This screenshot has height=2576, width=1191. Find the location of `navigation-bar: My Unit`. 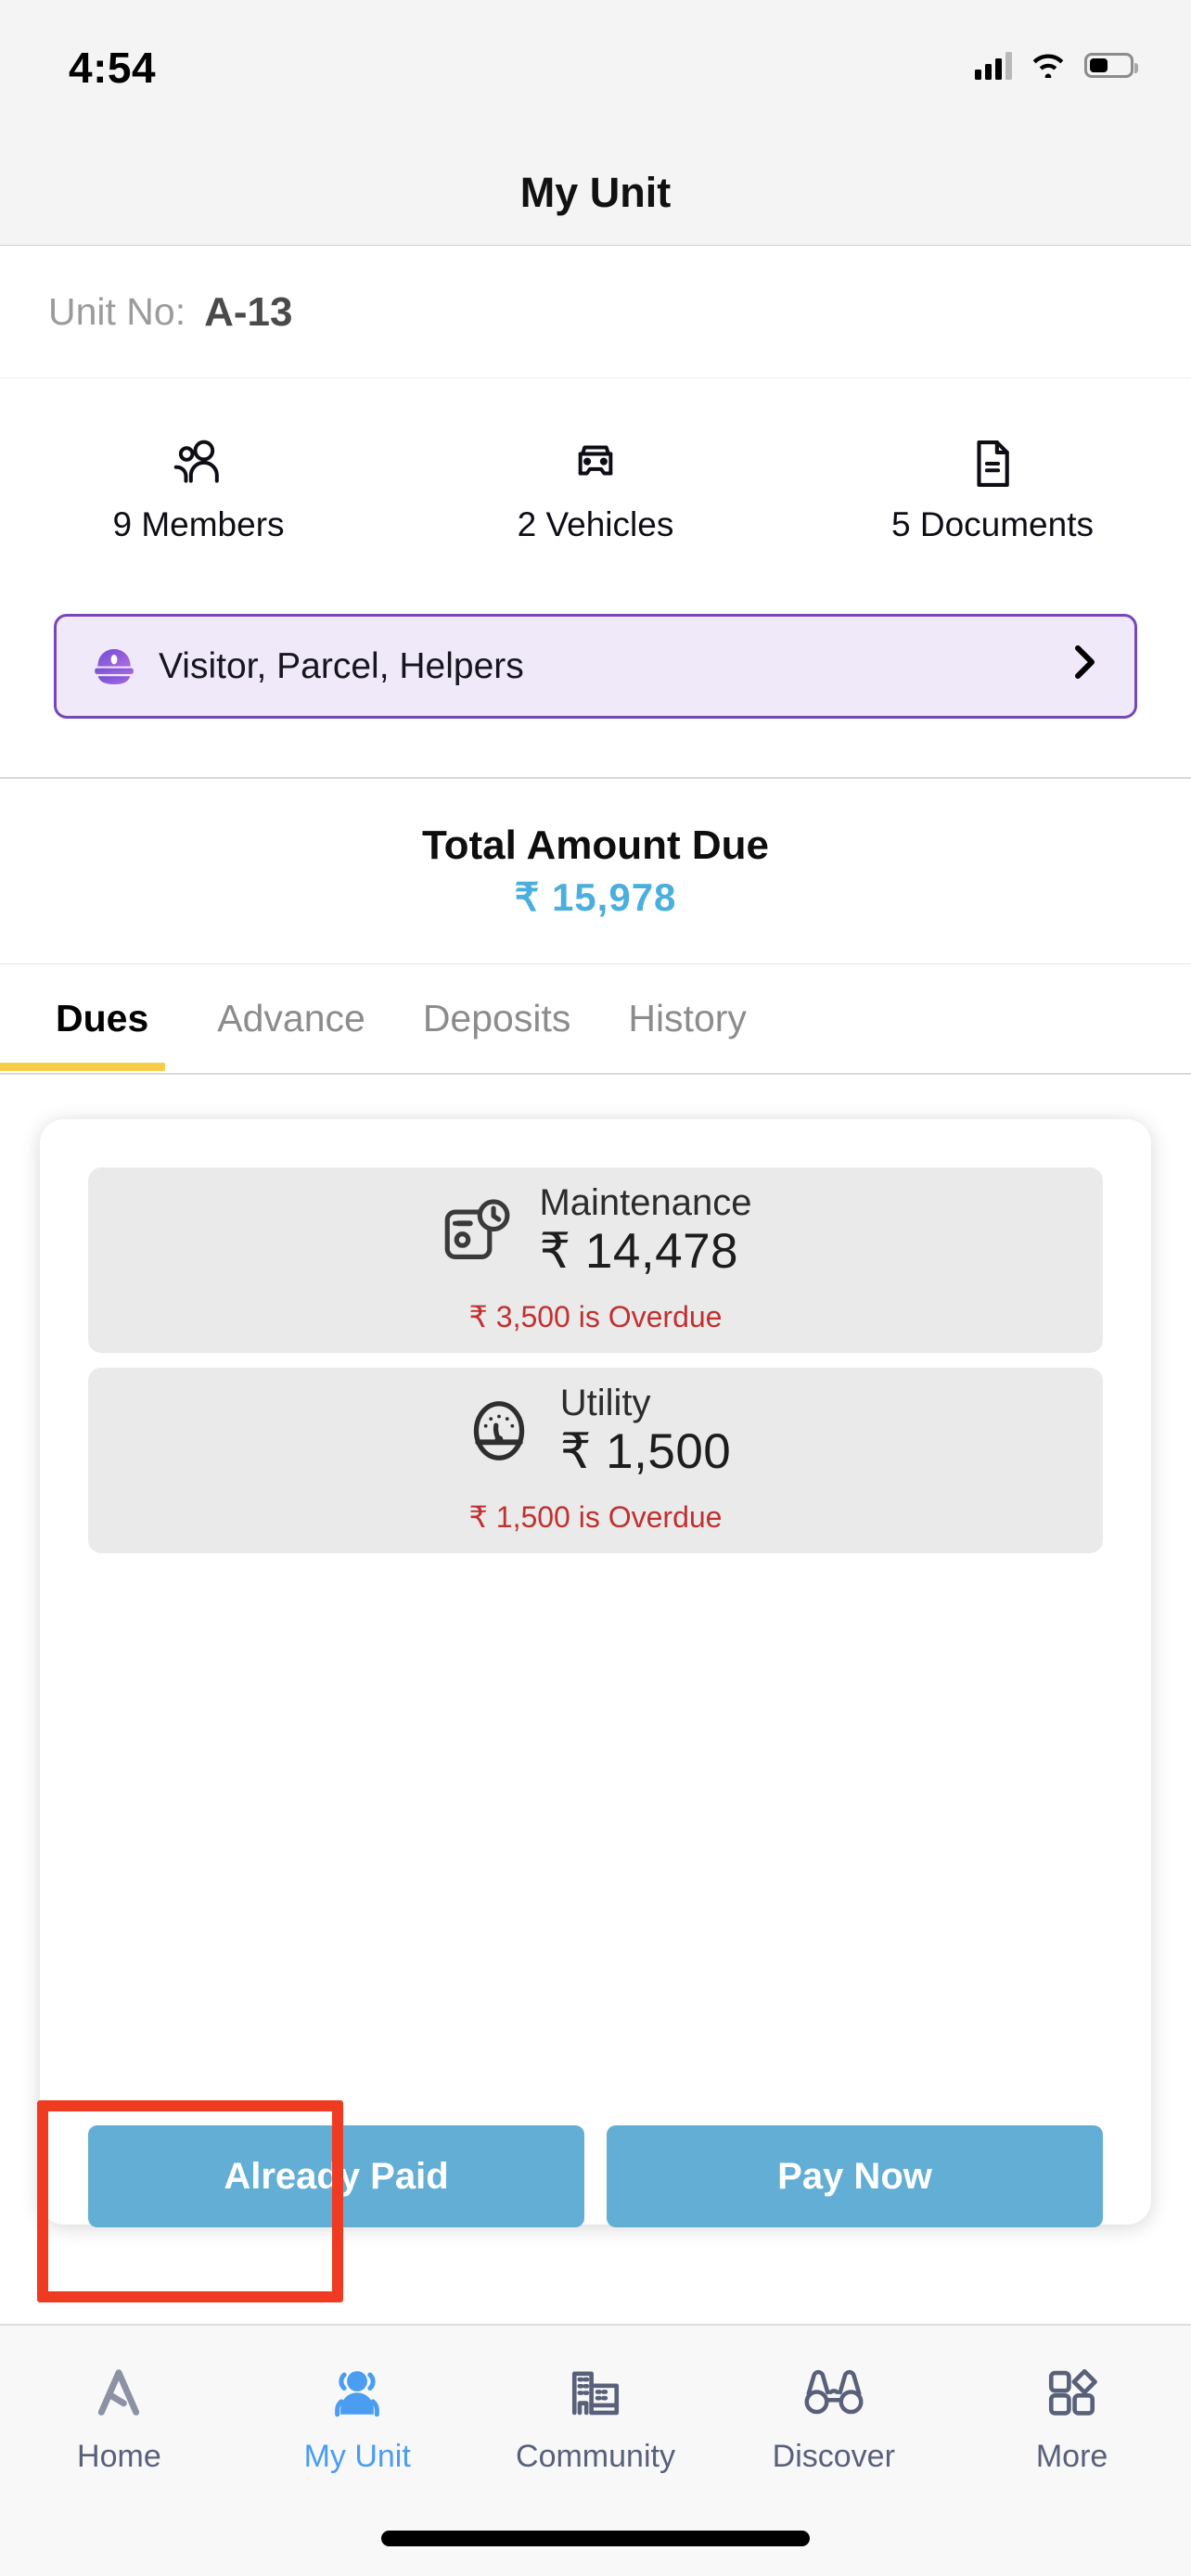

navigation-bar: My Unit is located at coordinates (595, 193).